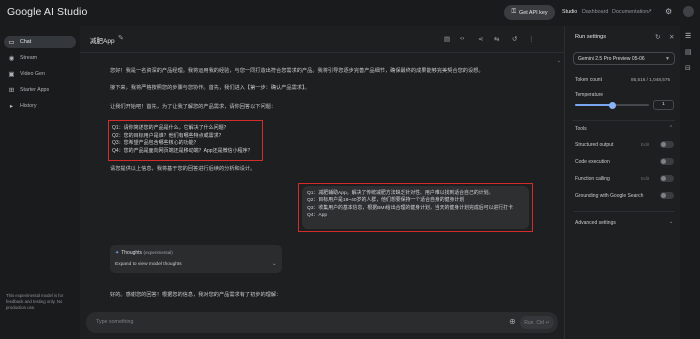  What do you see at coordinates (645, 178) in the screenshot?
I see `edit-function-calling-link: Edit` at bounding box center [645, 178].